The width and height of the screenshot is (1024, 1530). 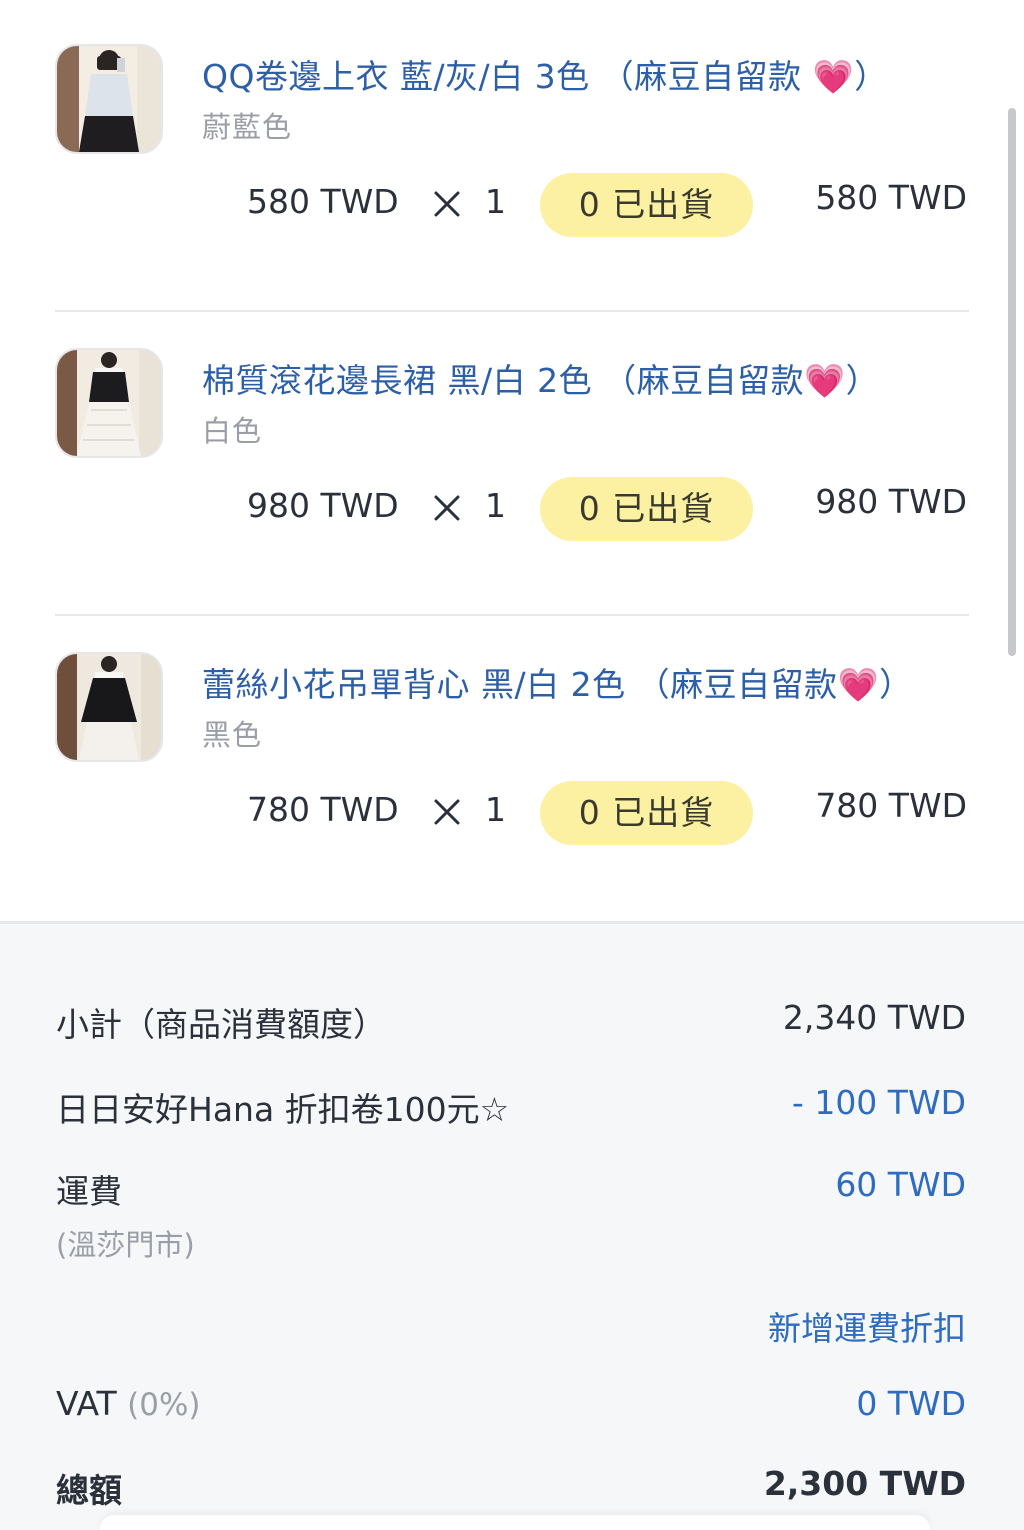 What do you see at coordinates (900, 1184) in the screenshot?
I see `shipping-value: 60 TWD` at bounding box center [900, 1184].